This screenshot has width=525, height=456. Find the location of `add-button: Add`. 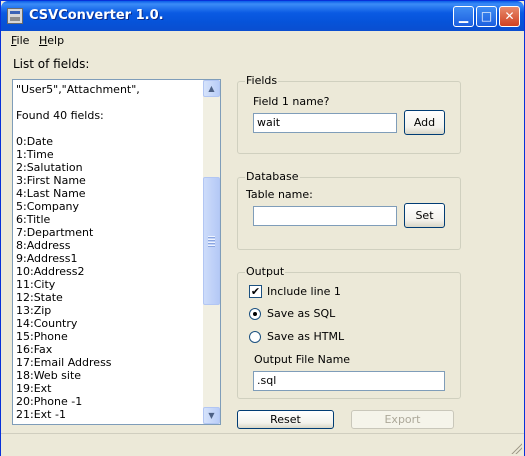

add-button: Add is located at coordinates (424, 122).